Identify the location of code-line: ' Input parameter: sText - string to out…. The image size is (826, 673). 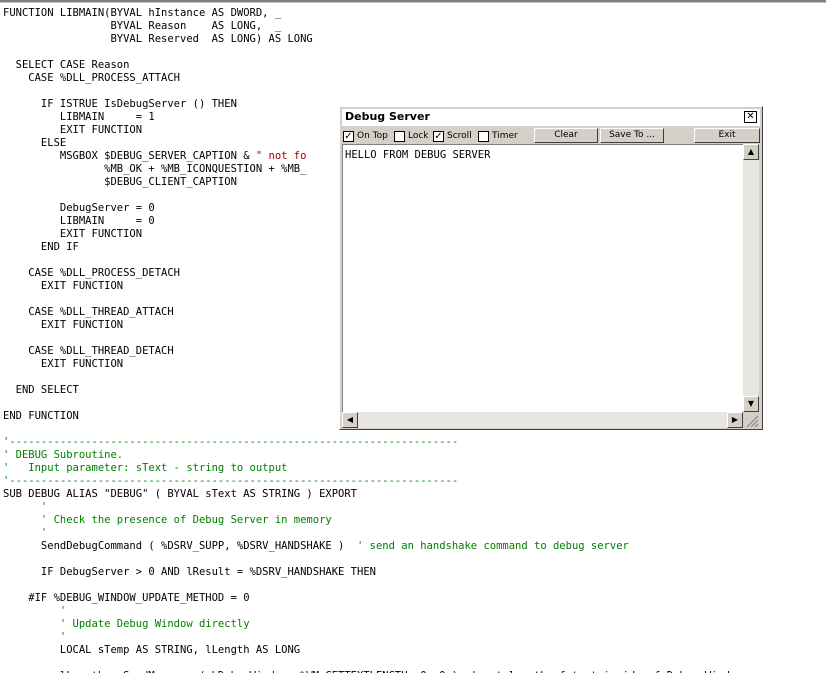
(145, 468).